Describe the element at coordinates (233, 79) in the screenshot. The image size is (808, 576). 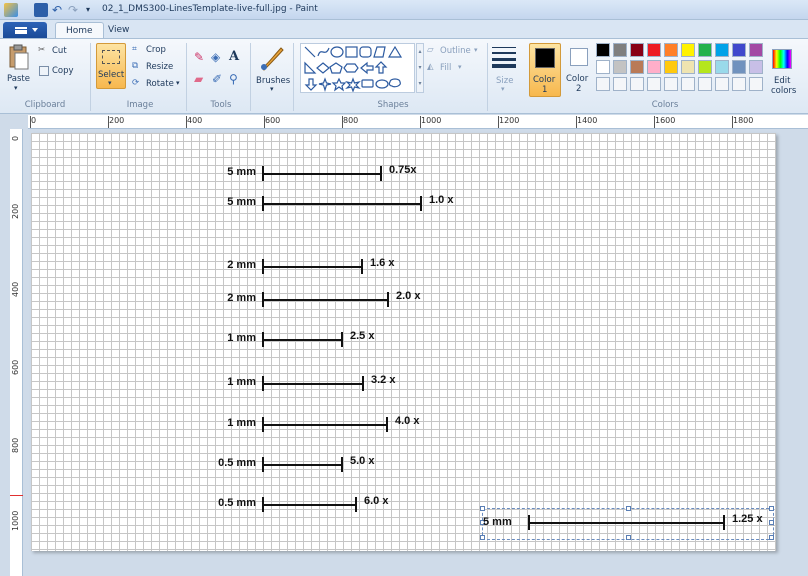
I see `magnifier-icon: ⚲` at that location.